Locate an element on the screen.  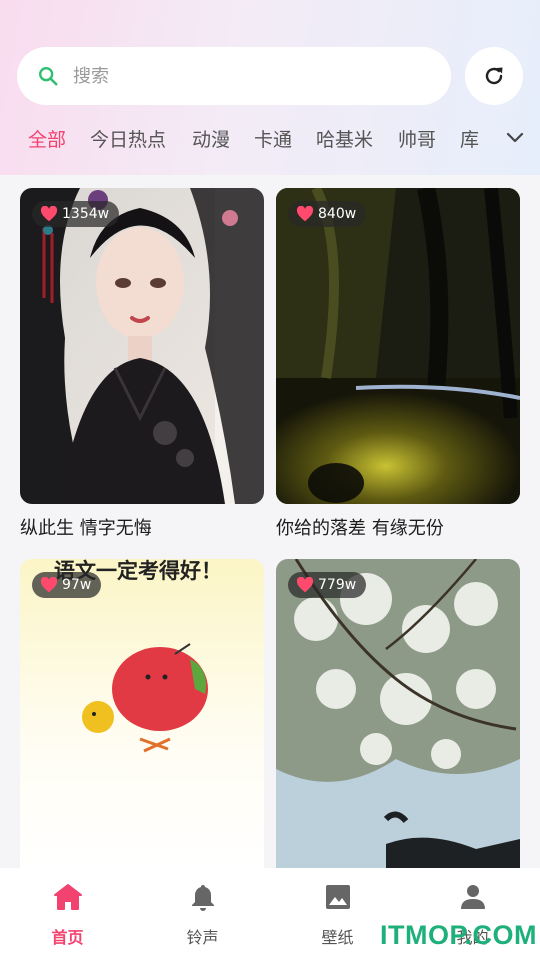
search-input is located at coordinates (233, 76).